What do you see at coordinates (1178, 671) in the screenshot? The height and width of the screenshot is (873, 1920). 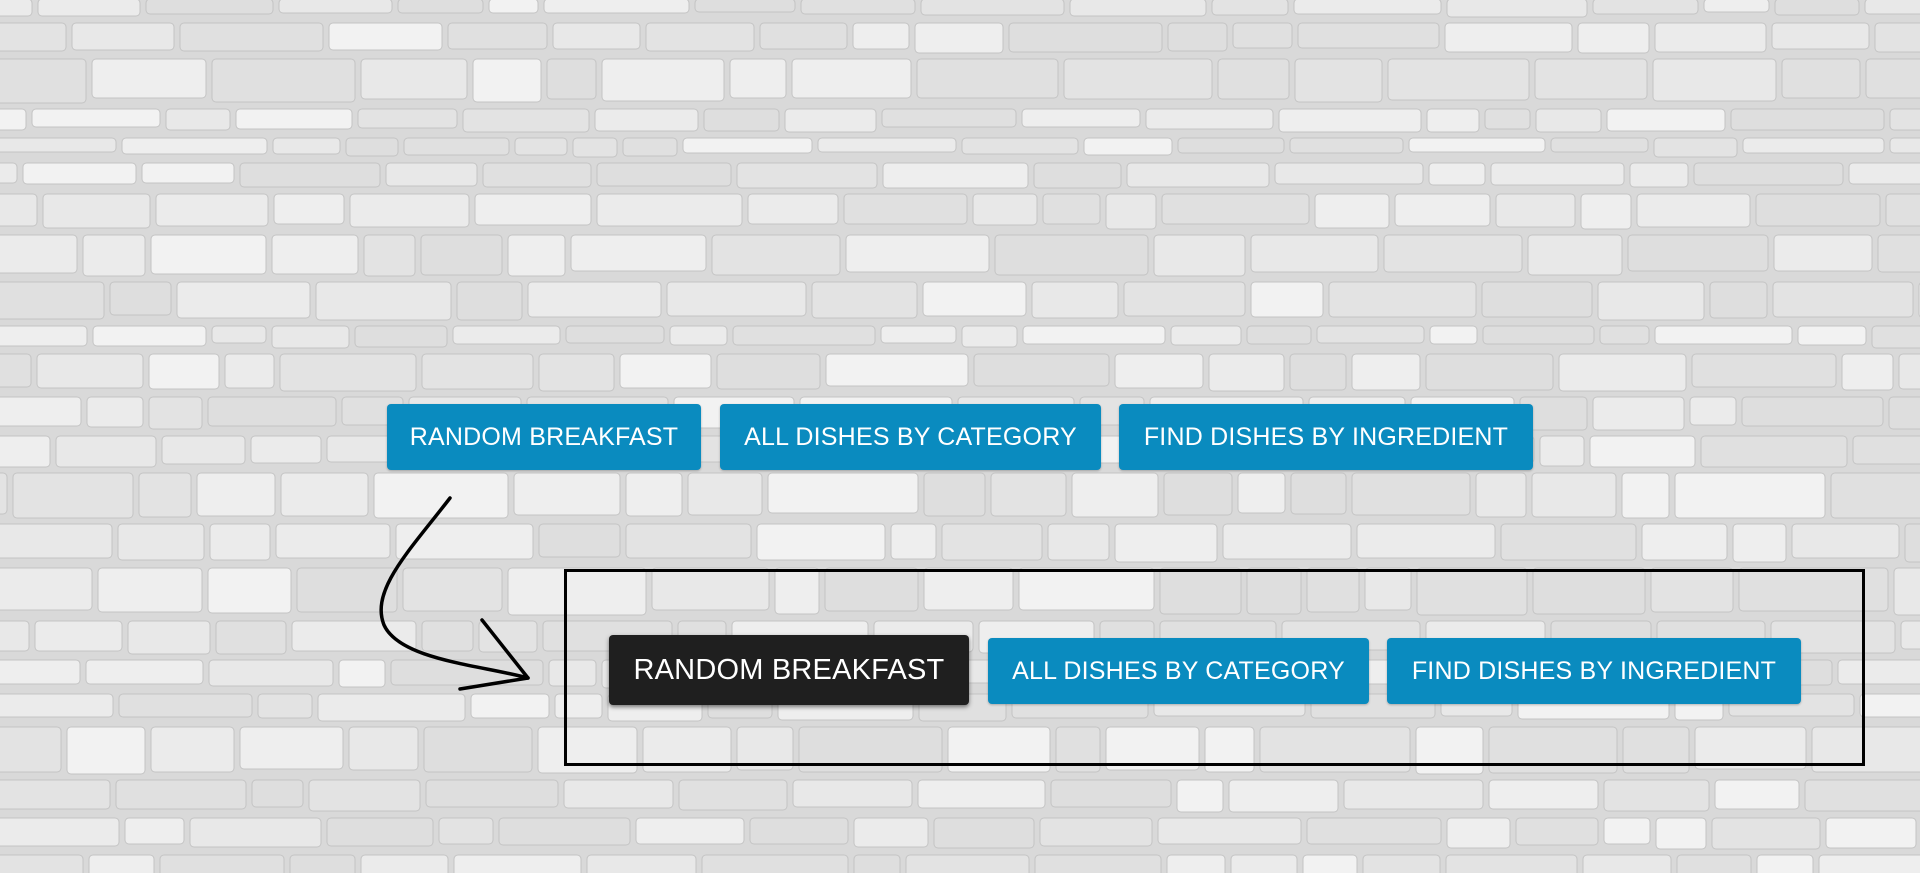 I see `all-dishes-by-category-button-2: ALL DISHES BY CATEGORY` at bounding box center [1178, 671].